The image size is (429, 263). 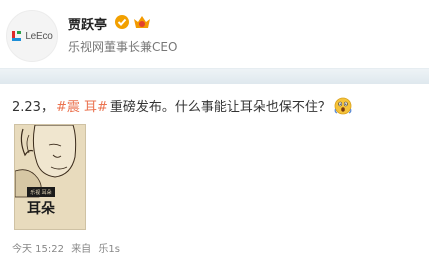 I want to click on leeco-logo: LeEco, so click(x=32, y=36).